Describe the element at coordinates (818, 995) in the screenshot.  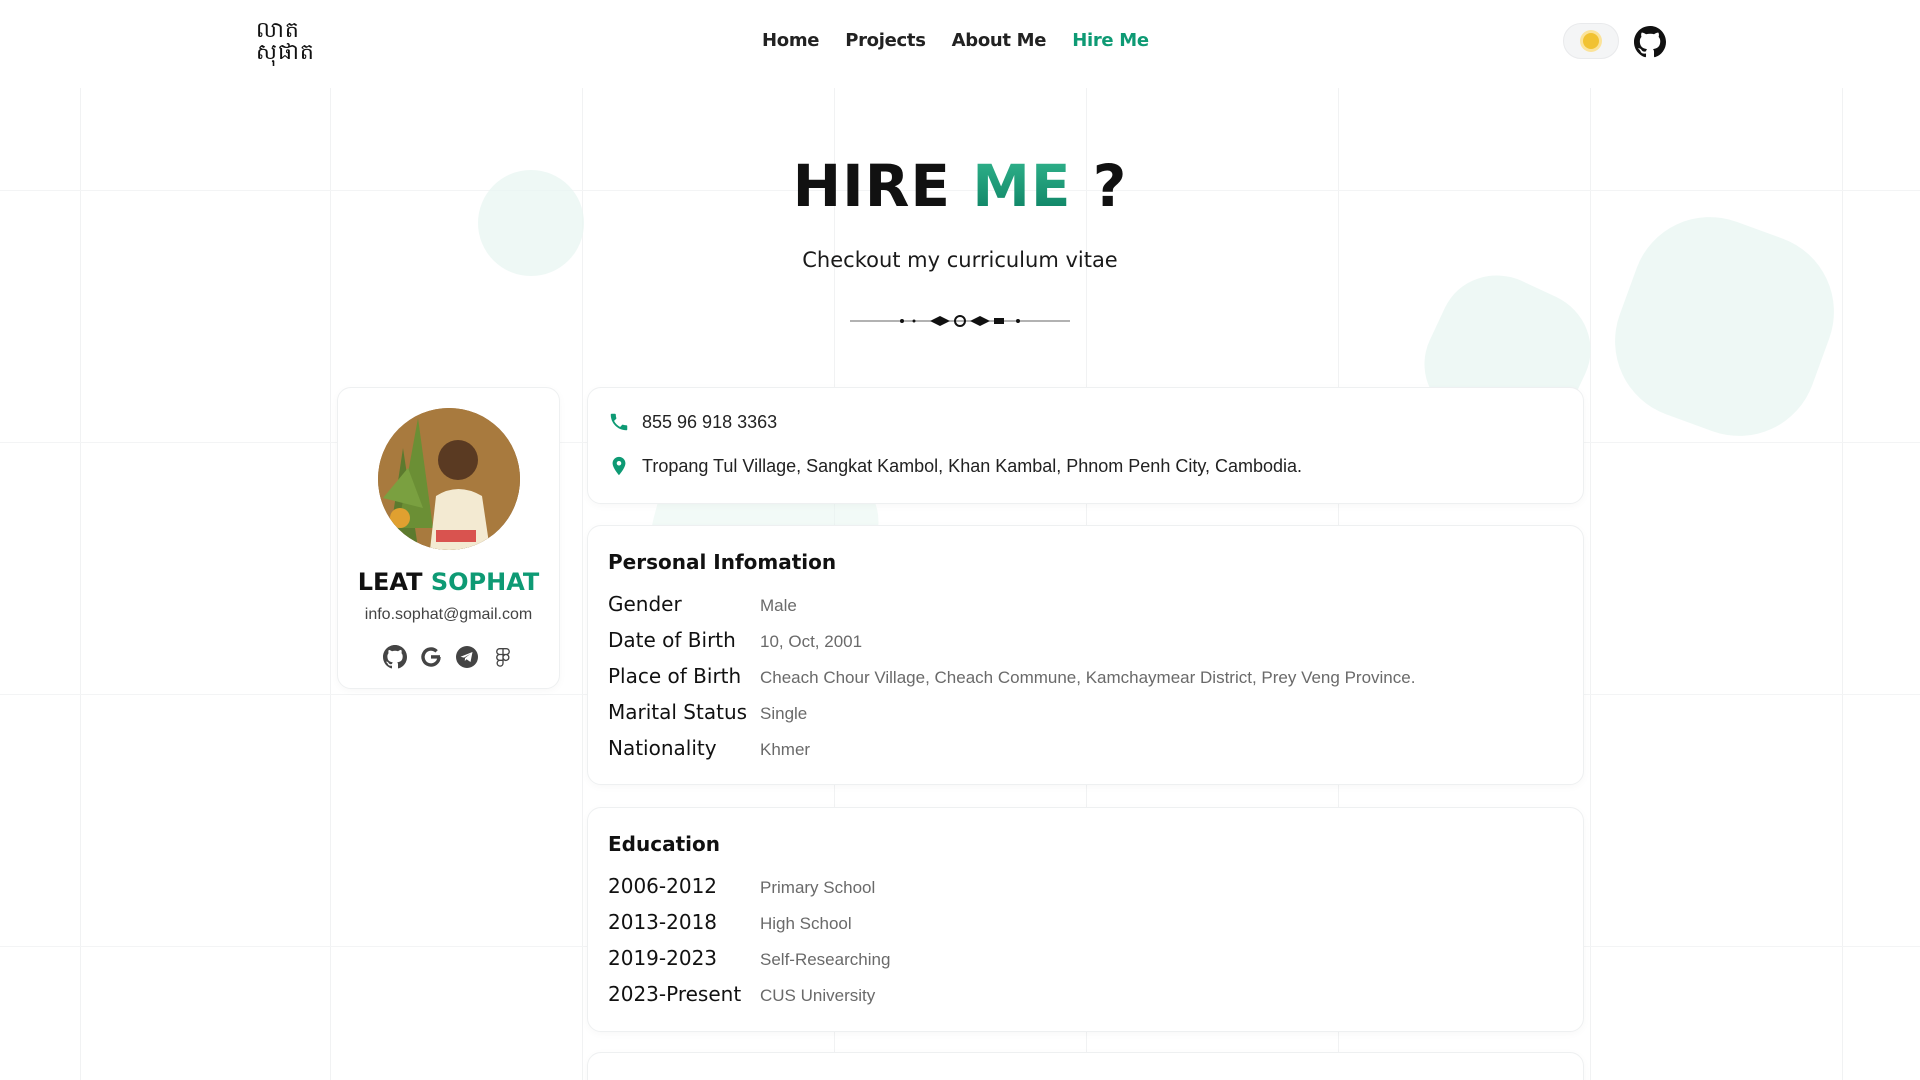
I see `education-school: CUS University` at that location.